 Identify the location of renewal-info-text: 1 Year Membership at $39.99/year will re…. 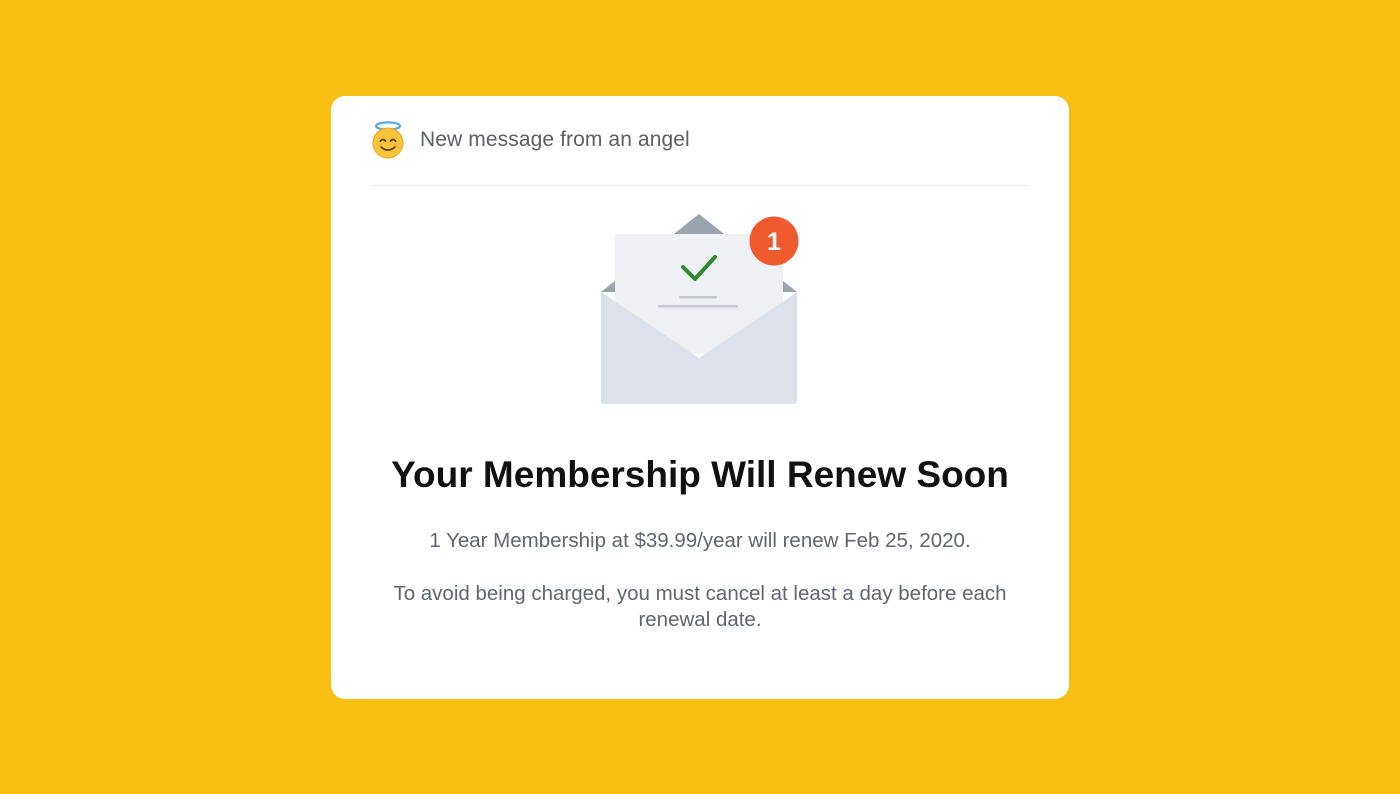
(700, 540).